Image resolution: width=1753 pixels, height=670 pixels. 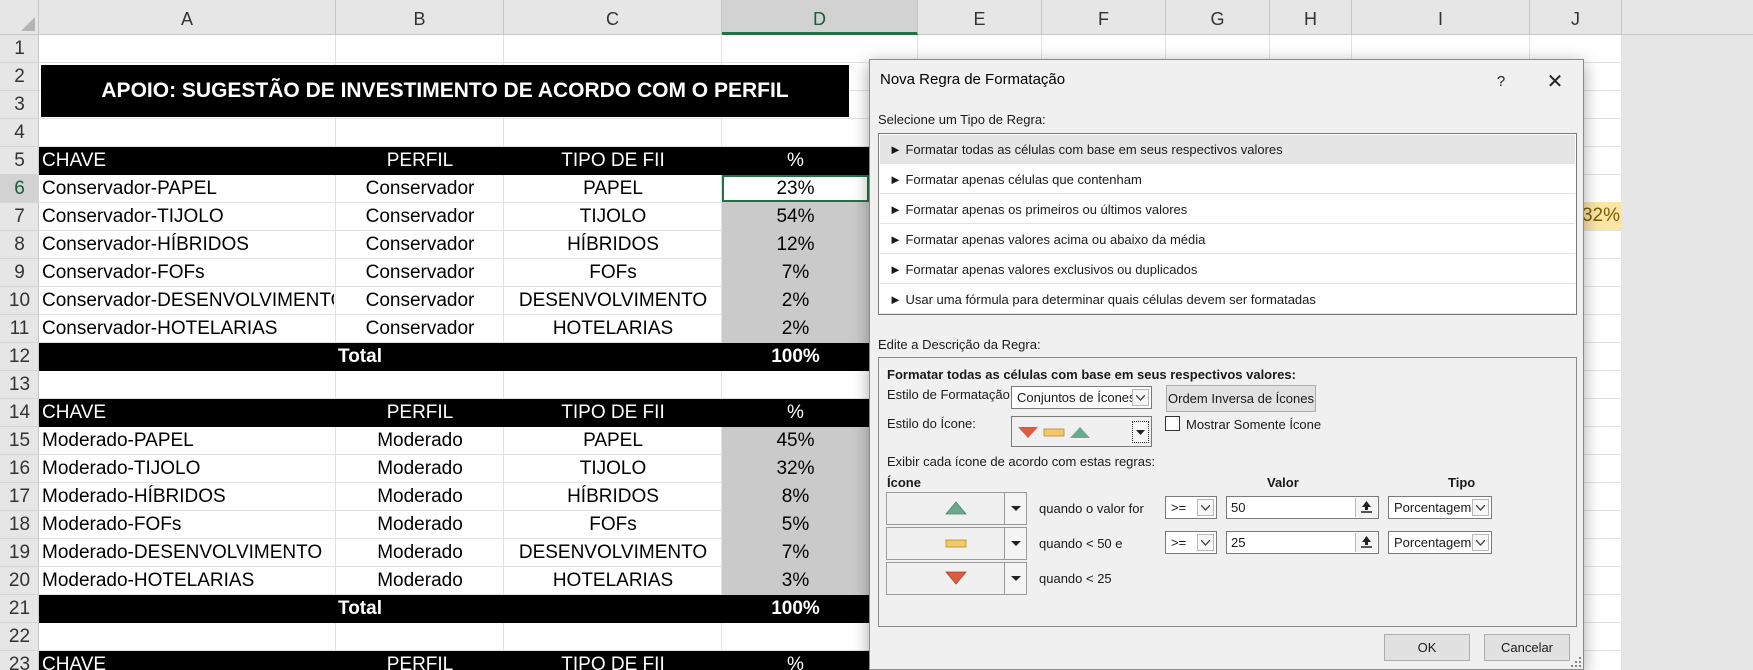 What do you see at coordinates (1081, 397) in the screenshot?
I see `format-style-select: Conjuntos de Ícones` at bounding box center [1081, 397].